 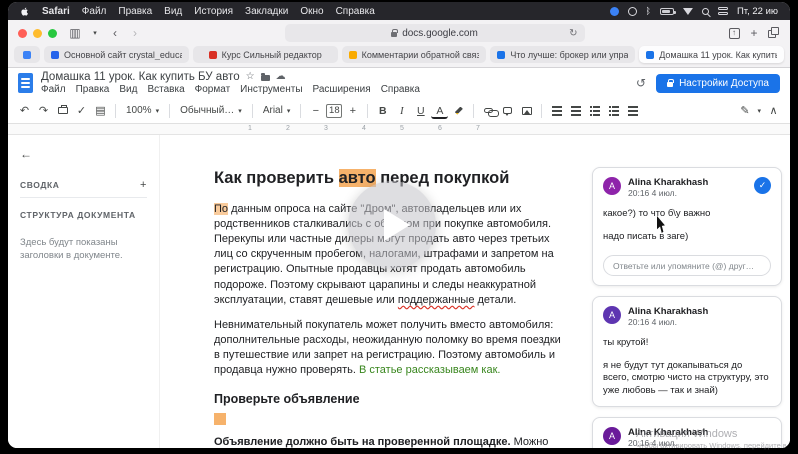 What do you see at coordinates (53, 89) in the screenshot?
I see `docs-menu-file: Файл` at bounding box center [53, 89].